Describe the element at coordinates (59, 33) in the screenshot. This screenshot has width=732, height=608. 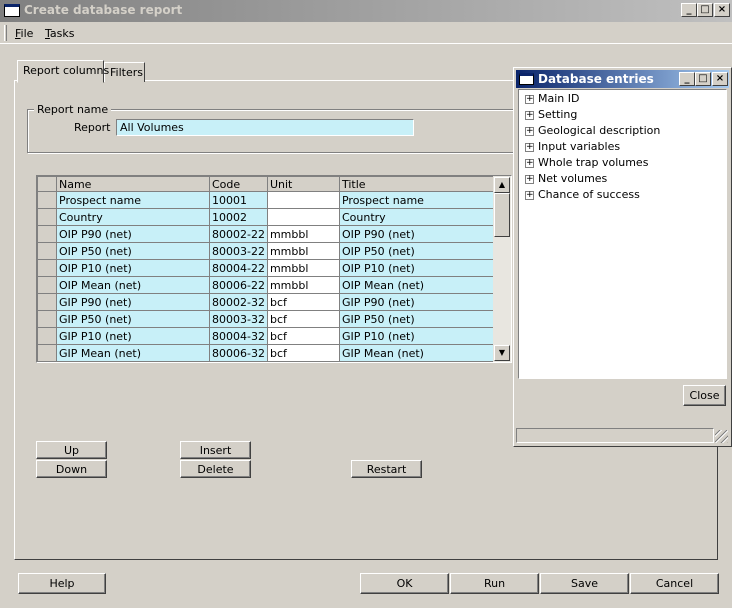
I see `menu-tasks: Tasks` at that location.